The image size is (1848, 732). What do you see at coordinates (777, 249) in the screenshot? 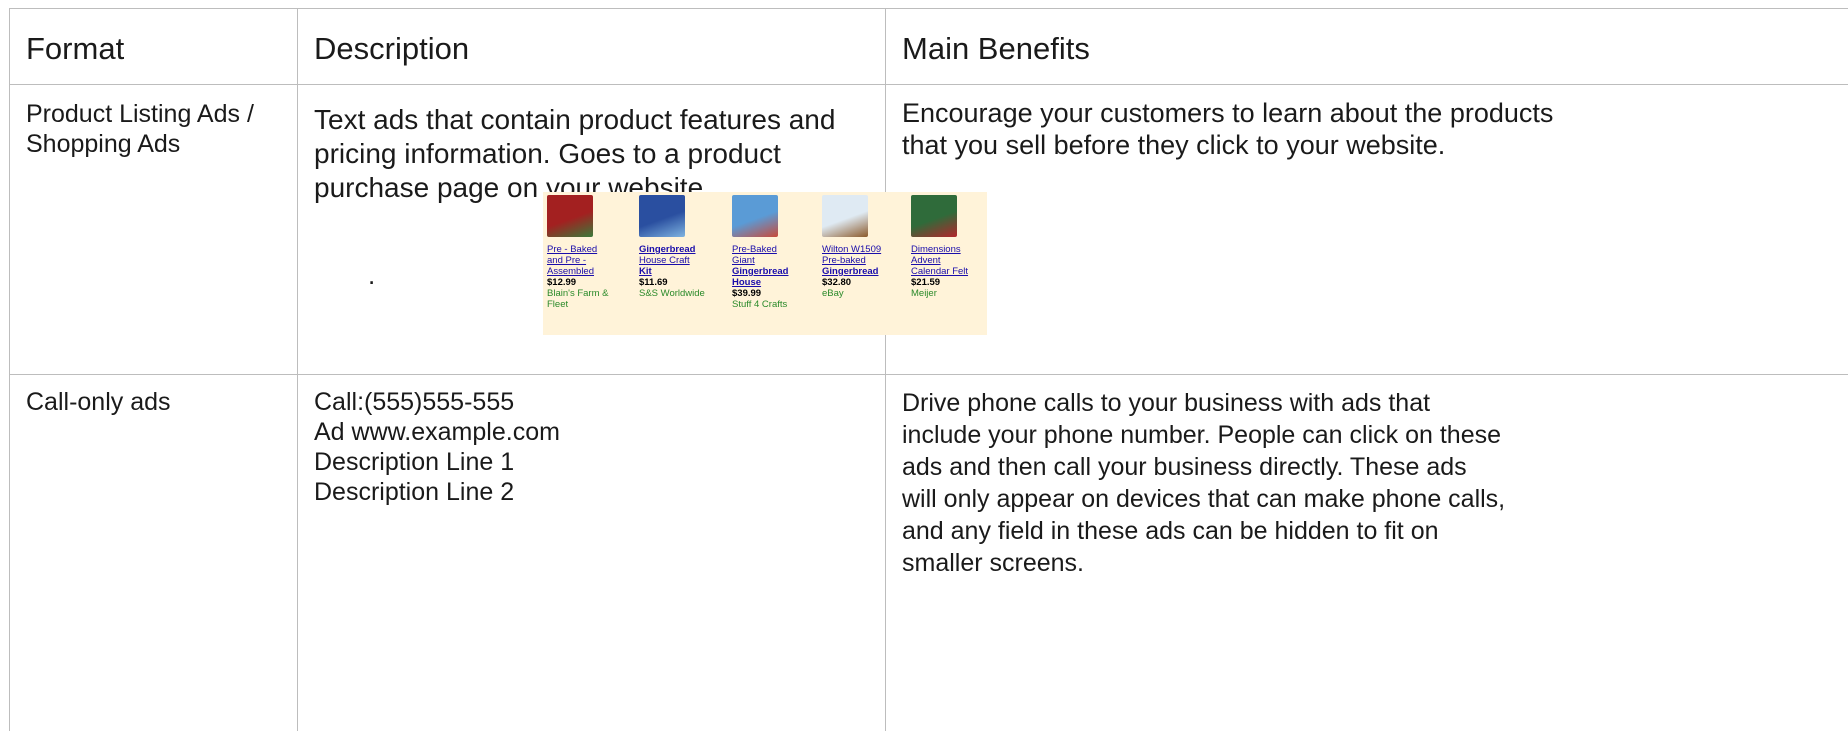
I see `product-name-line: Pre-Baked` at bounding box center [777, 249].